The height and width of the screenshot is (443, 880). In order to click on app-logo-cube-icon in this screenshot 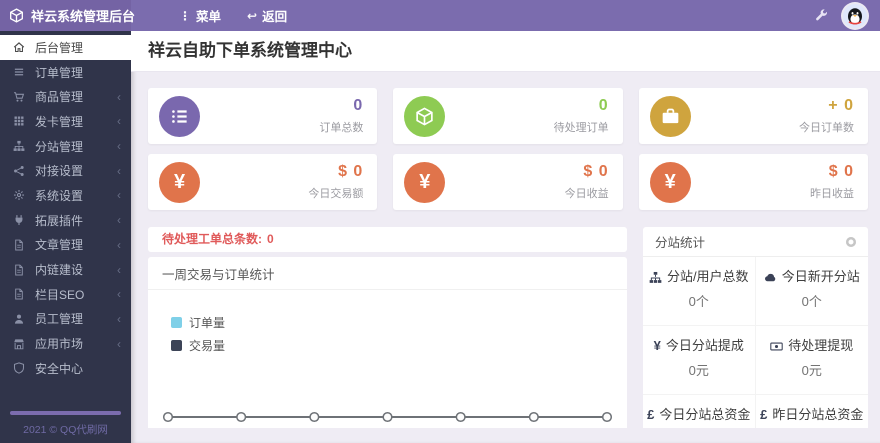, I will do `click(16, 15)`.